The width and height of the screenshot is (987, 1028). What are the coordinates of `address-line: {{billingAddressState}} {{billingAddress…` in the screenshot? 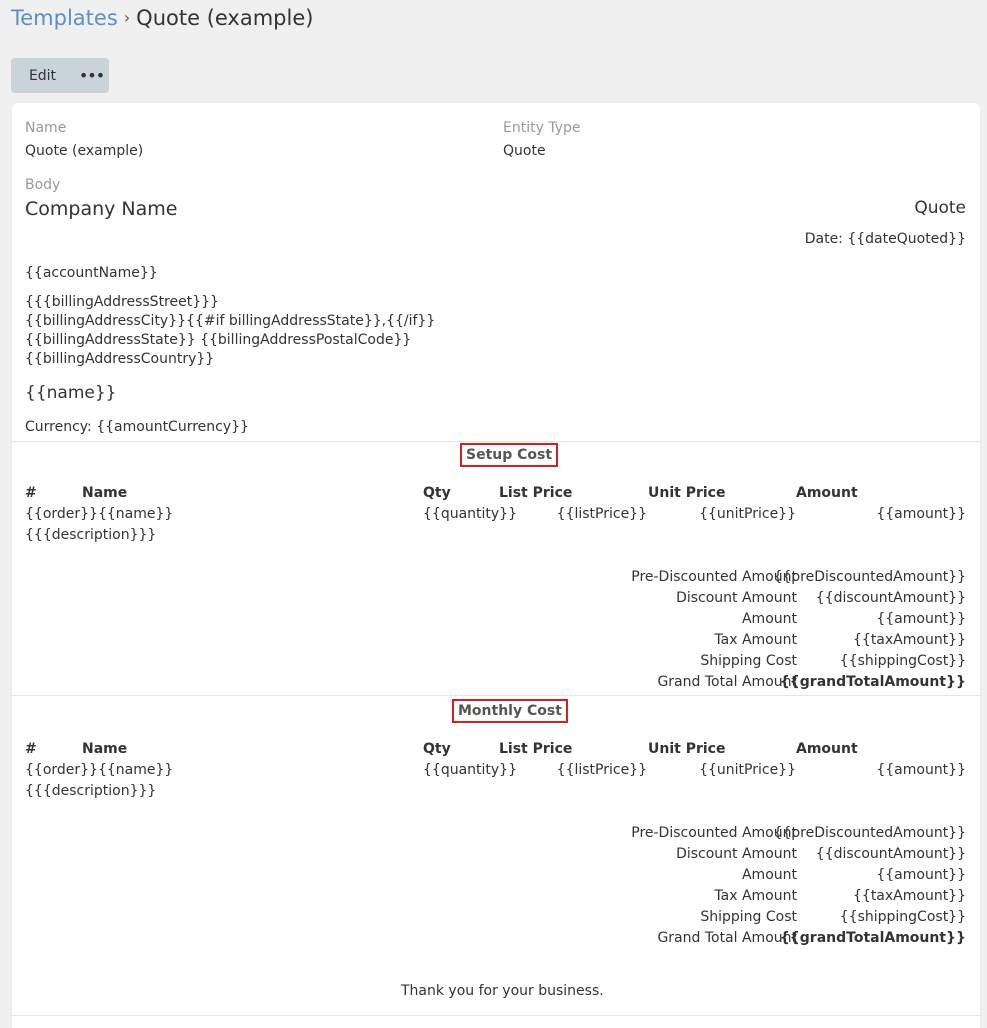 It's located at (218, 340).